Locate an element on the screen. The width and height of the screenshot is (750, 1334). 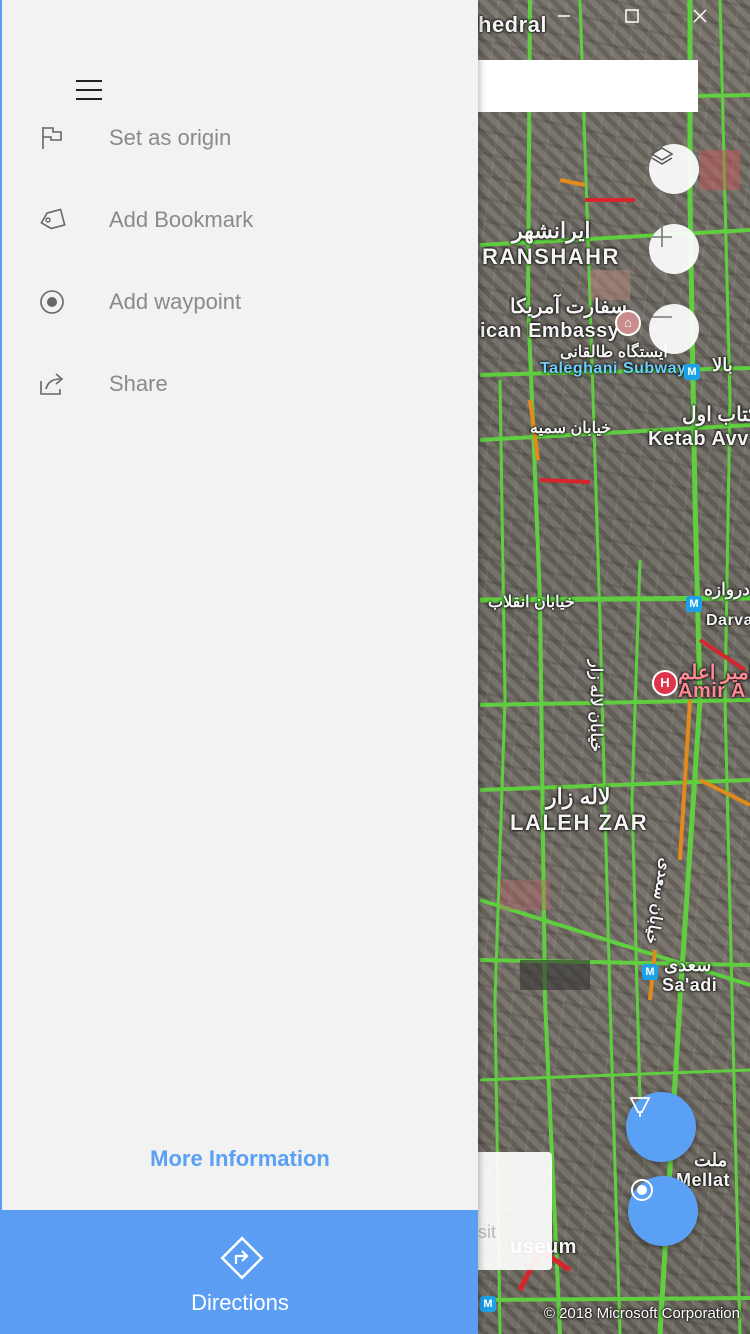
map-label-darvazeh-fa: دروازه is located at coordinates (727, 589).